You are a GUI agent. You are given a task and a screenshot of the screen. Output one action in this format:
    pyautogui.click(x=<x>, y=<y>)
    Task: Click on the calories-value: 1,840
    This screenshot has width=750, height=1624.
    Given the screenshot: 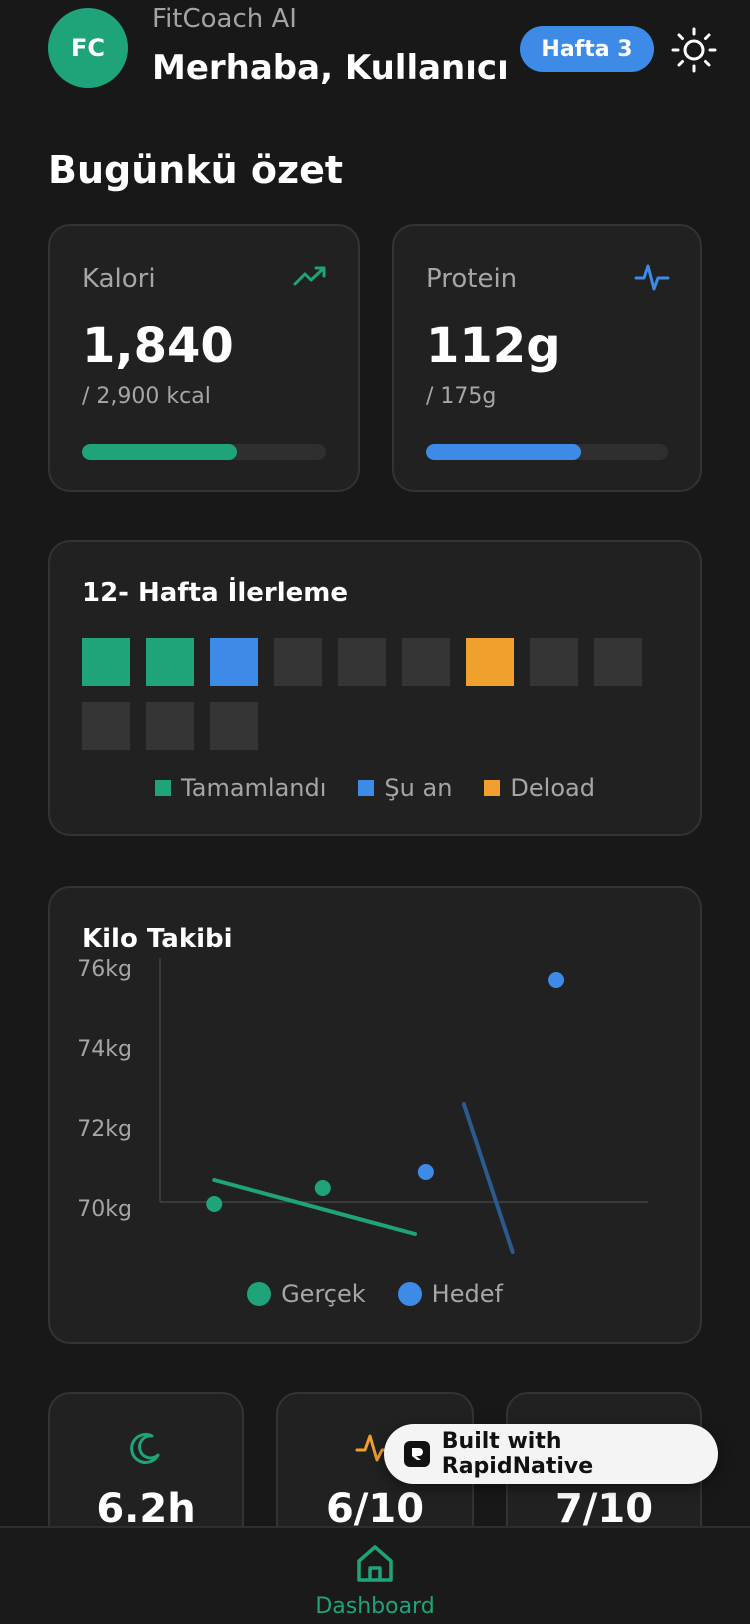 What is the action you would take?
    pyautogui.click(x=158, y=346)
    